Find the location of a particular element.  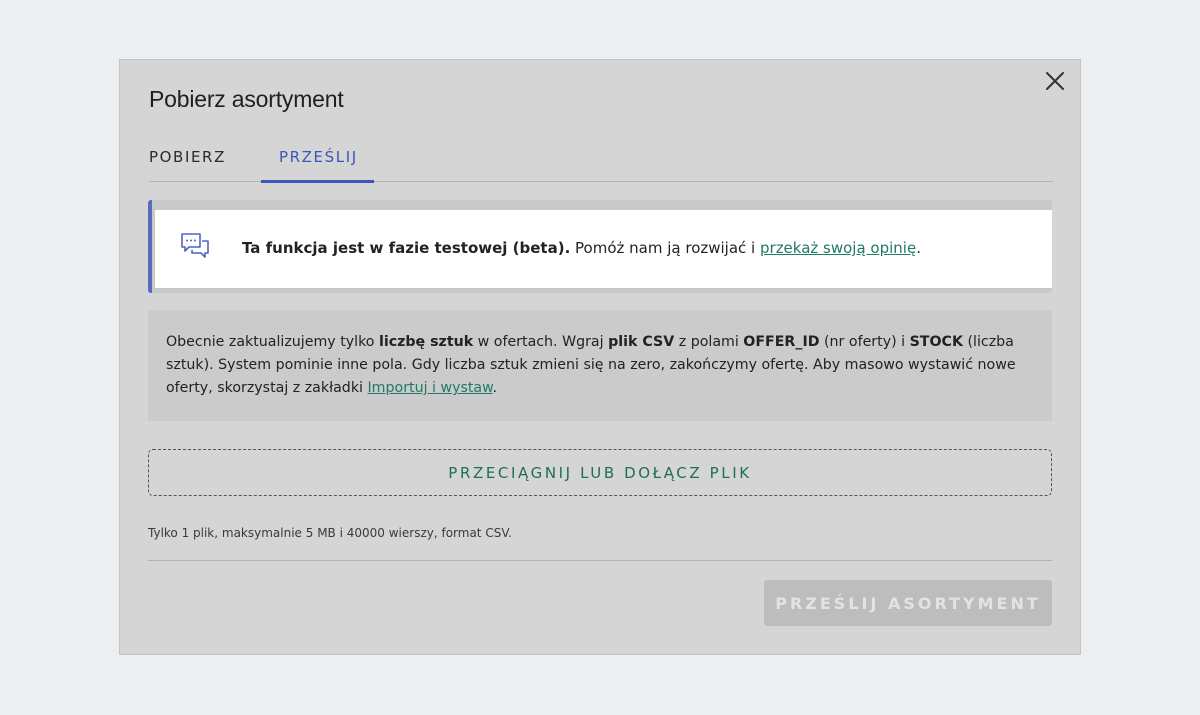

tab-przeslij: PRZEŚLIJ is located at coordinates (318, 157).